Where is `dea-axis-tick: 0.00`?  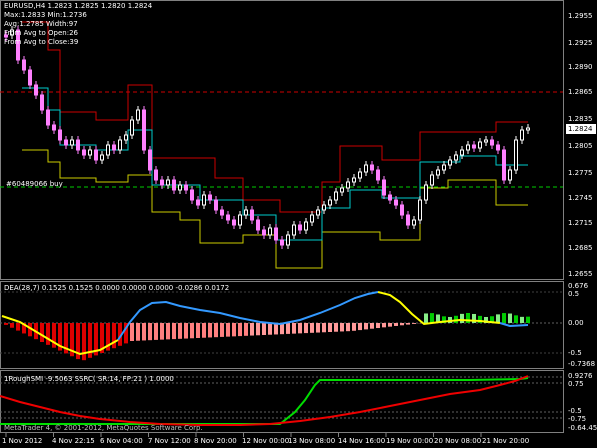 dea-axis-tick: 0.00 is located at coordinates (576, 323).